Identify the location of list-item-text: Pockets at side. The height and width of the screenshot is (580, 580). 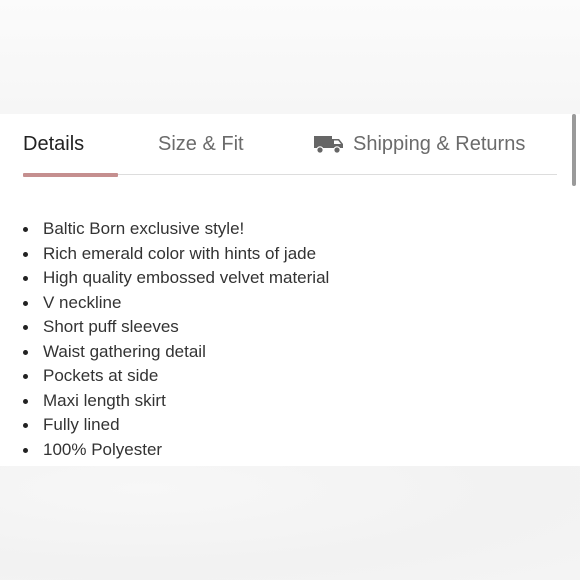
(101, 375).